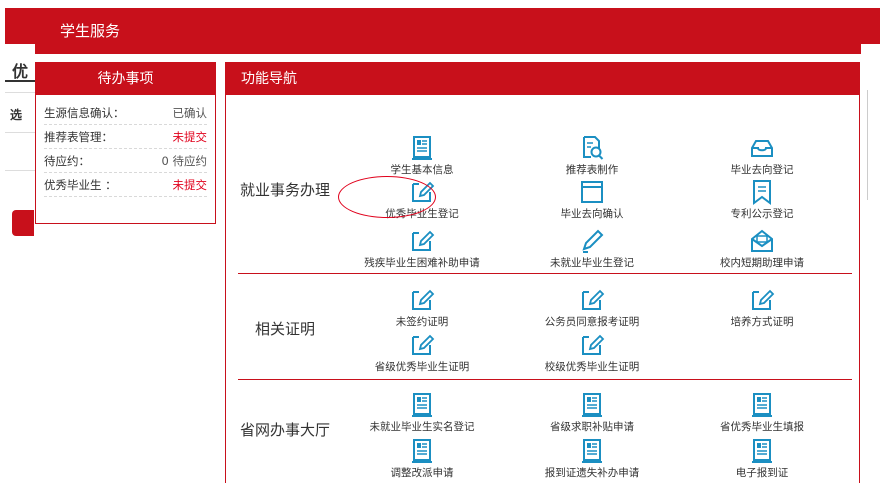 This screenshot has width=880, height=483. Describe the element at coordinates (285, 190) in the screenshot. I see `section-label-employment-affairs: 就业事务办理` at that location.